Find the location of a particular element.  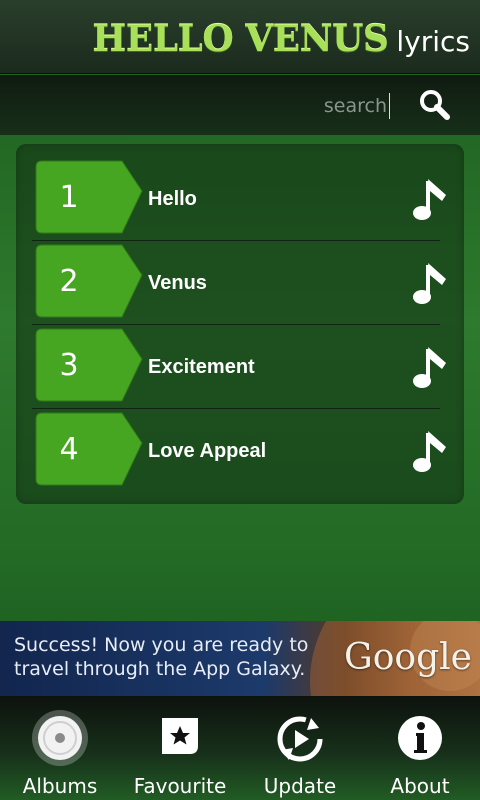

ad-brand-logo: Google is located at coordinates (408, 657).